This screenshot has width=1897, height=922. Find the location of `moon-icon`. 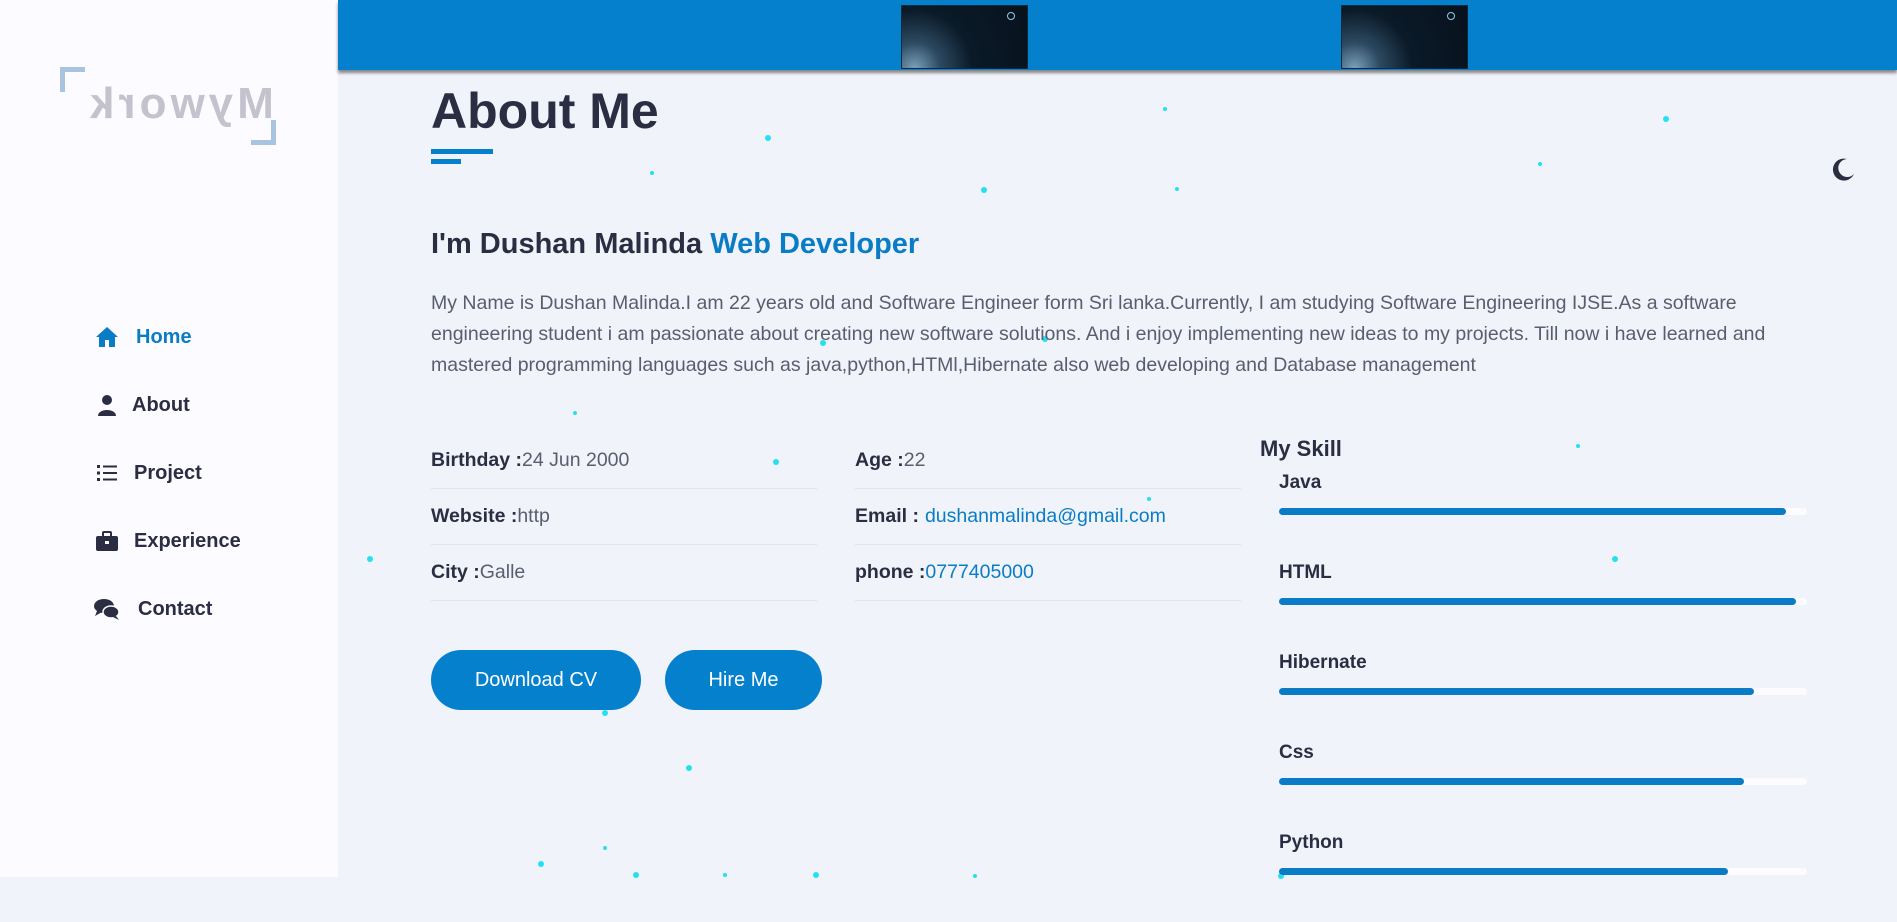

moon-icon is located at coordinates (1843, 169).